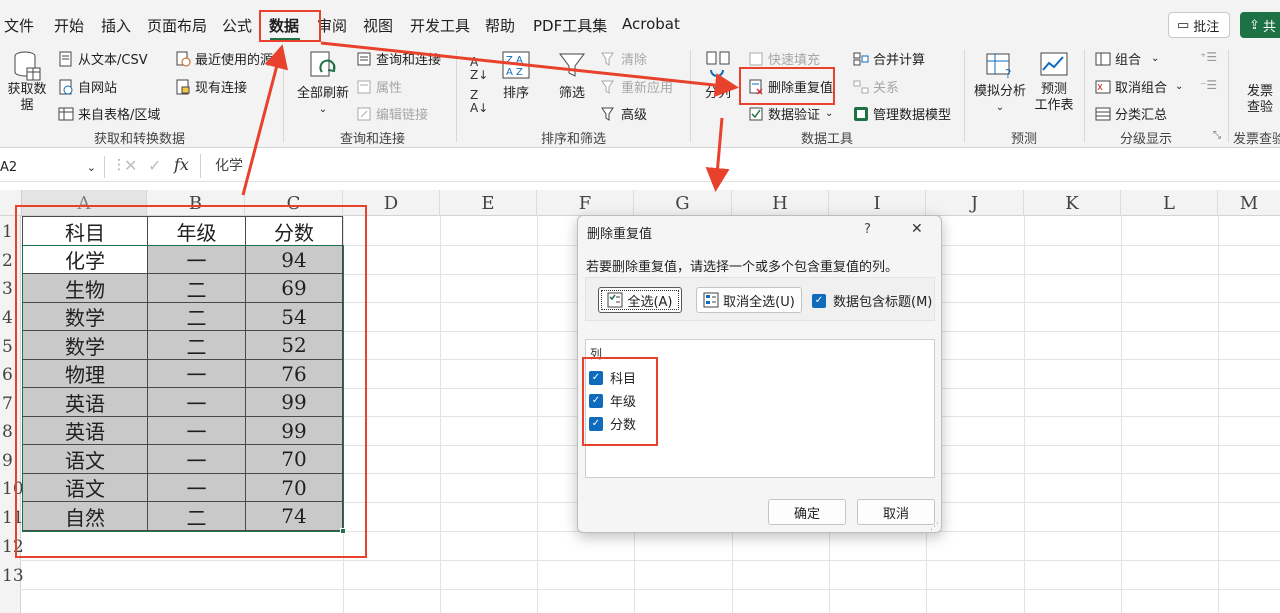  I want to click on recent-sources-button: 最近使用的源, so click(224, 58).